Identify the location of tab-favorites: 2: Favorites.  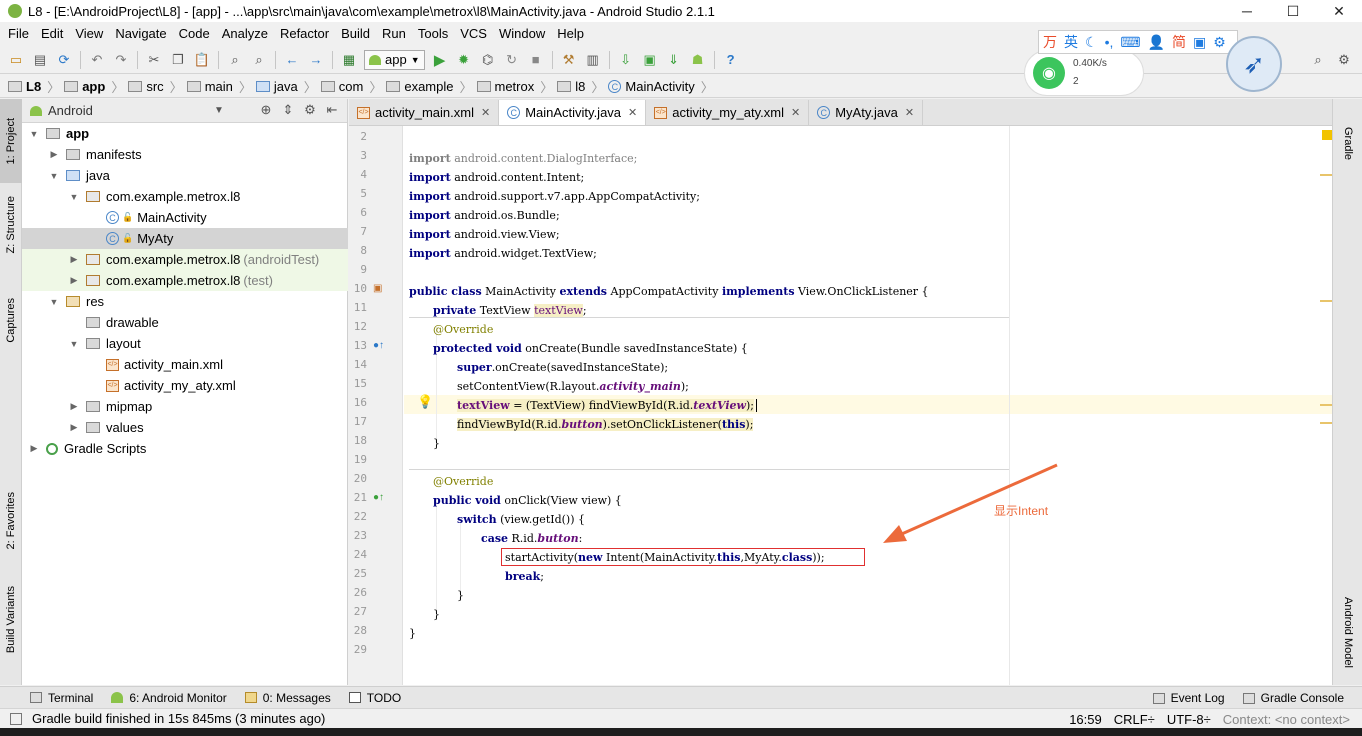
(11, 521).